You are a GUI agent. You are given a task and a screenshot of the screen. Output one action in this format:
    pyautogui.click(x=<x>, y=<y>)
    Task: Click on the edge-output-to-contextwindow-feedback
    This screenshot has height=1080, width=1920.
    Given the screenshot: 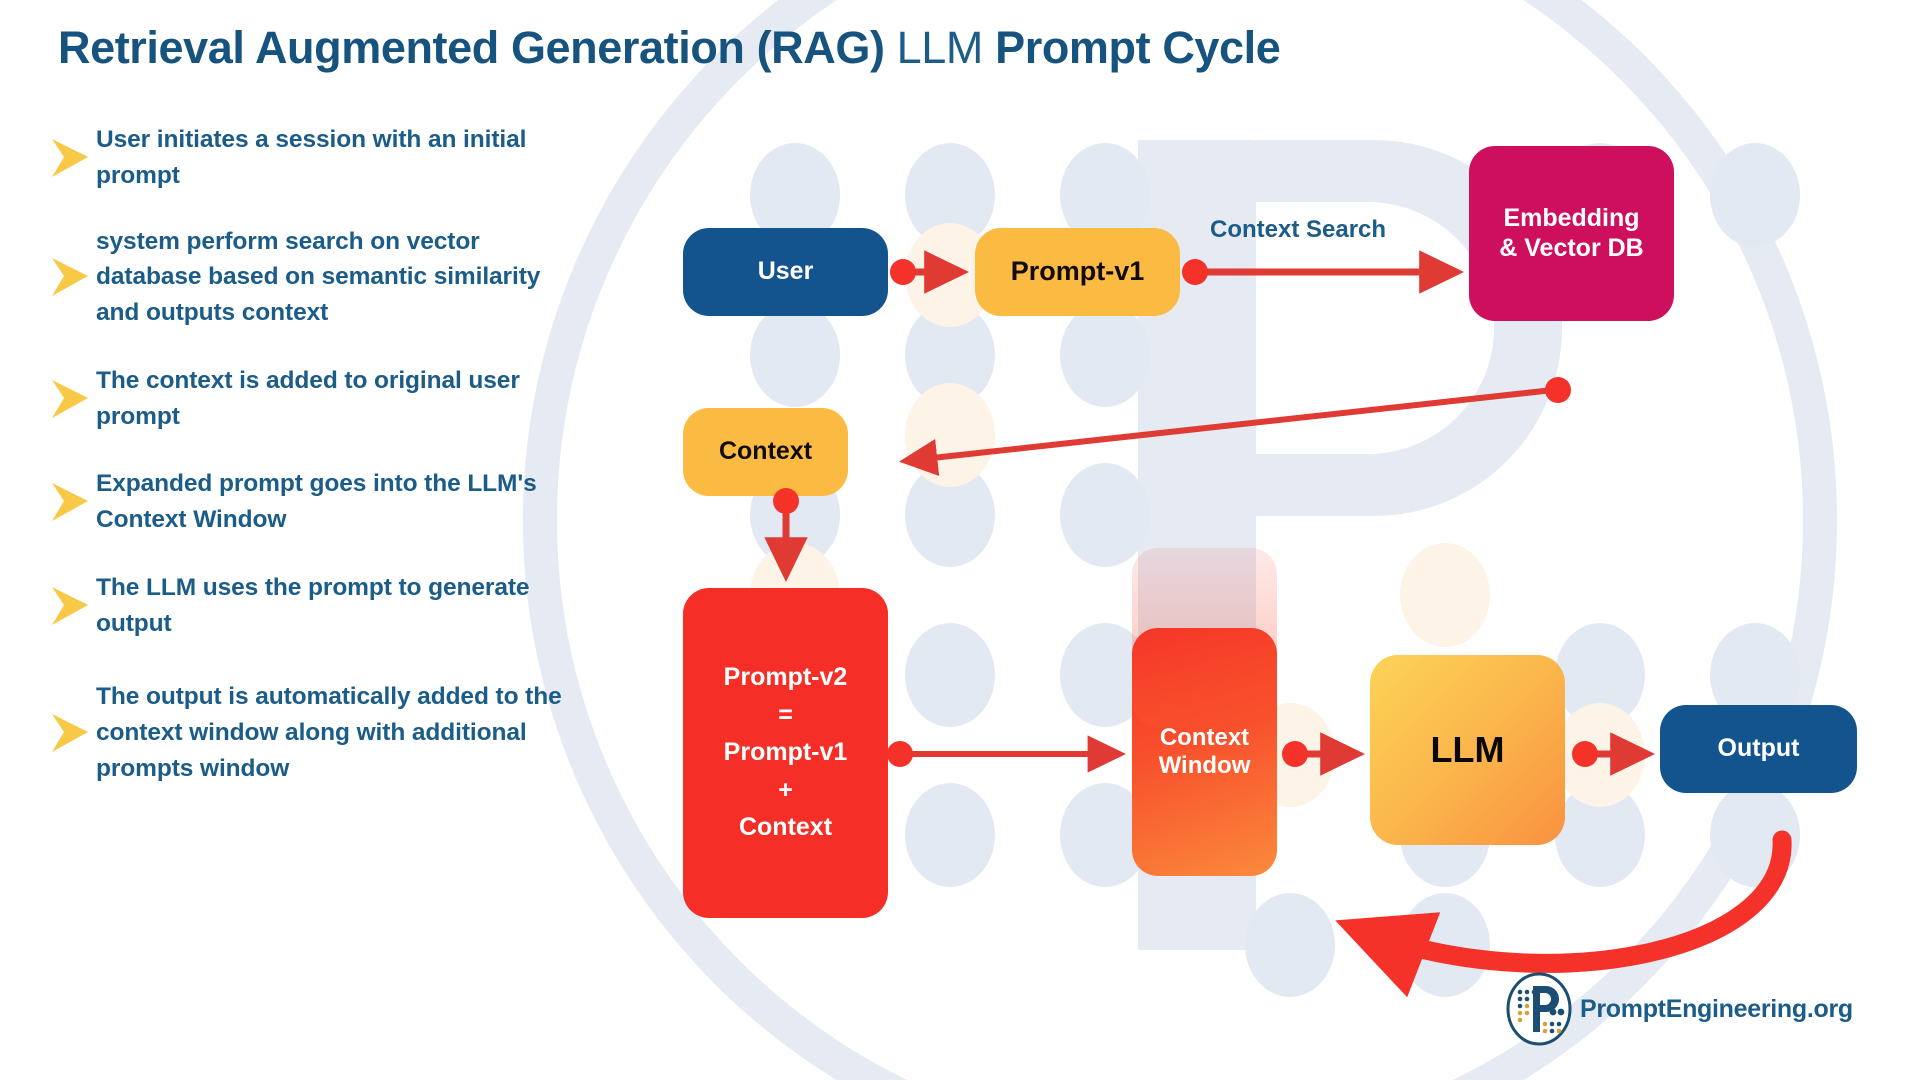 What is the action you would take?
    pyautogui.click(x=1563, y=914)
    